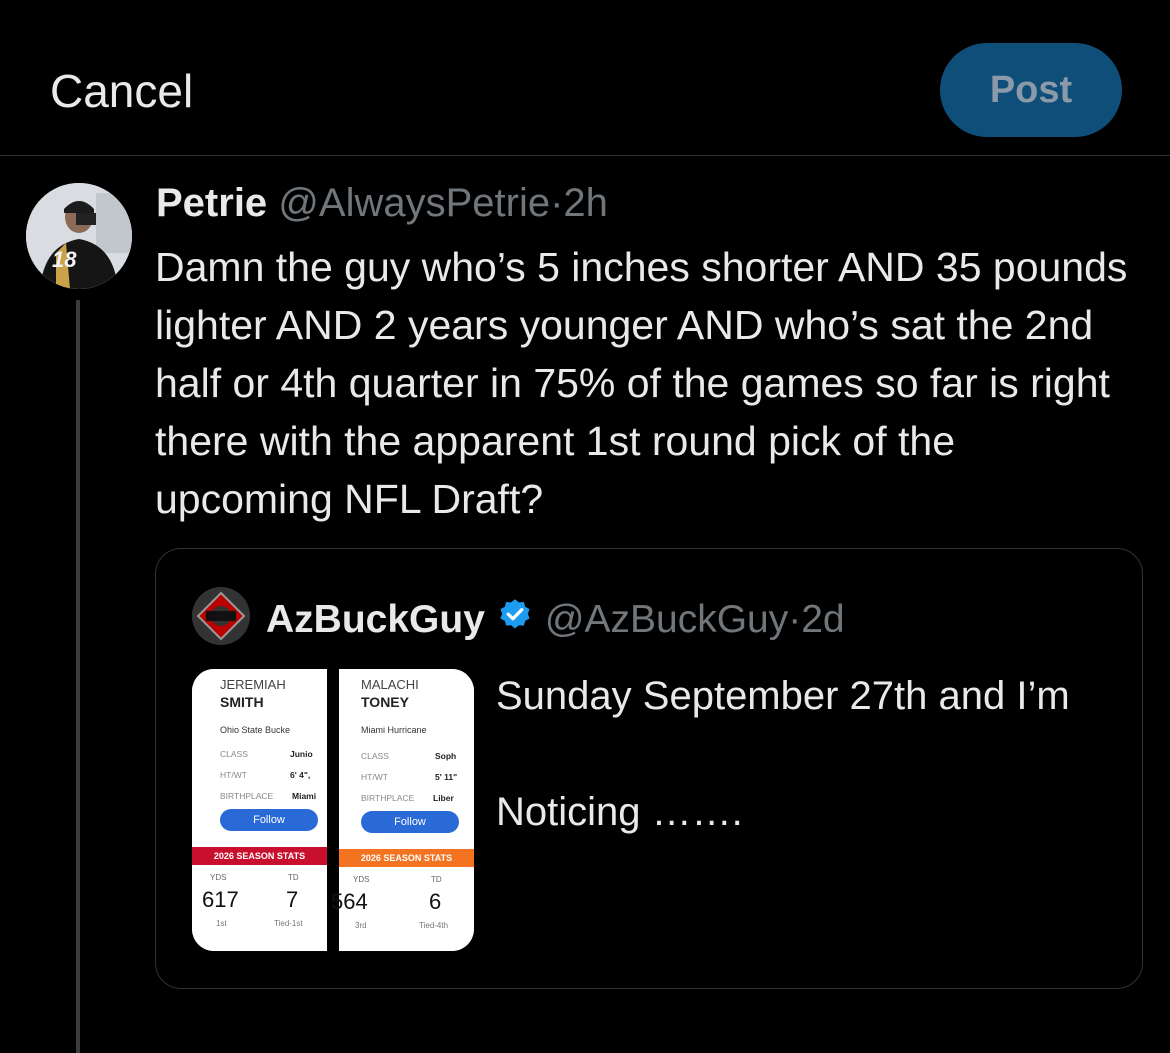 The height and width of the screenshot is (1053, 1170). I want to click on avatar-photo: 18, so click(79, 236).